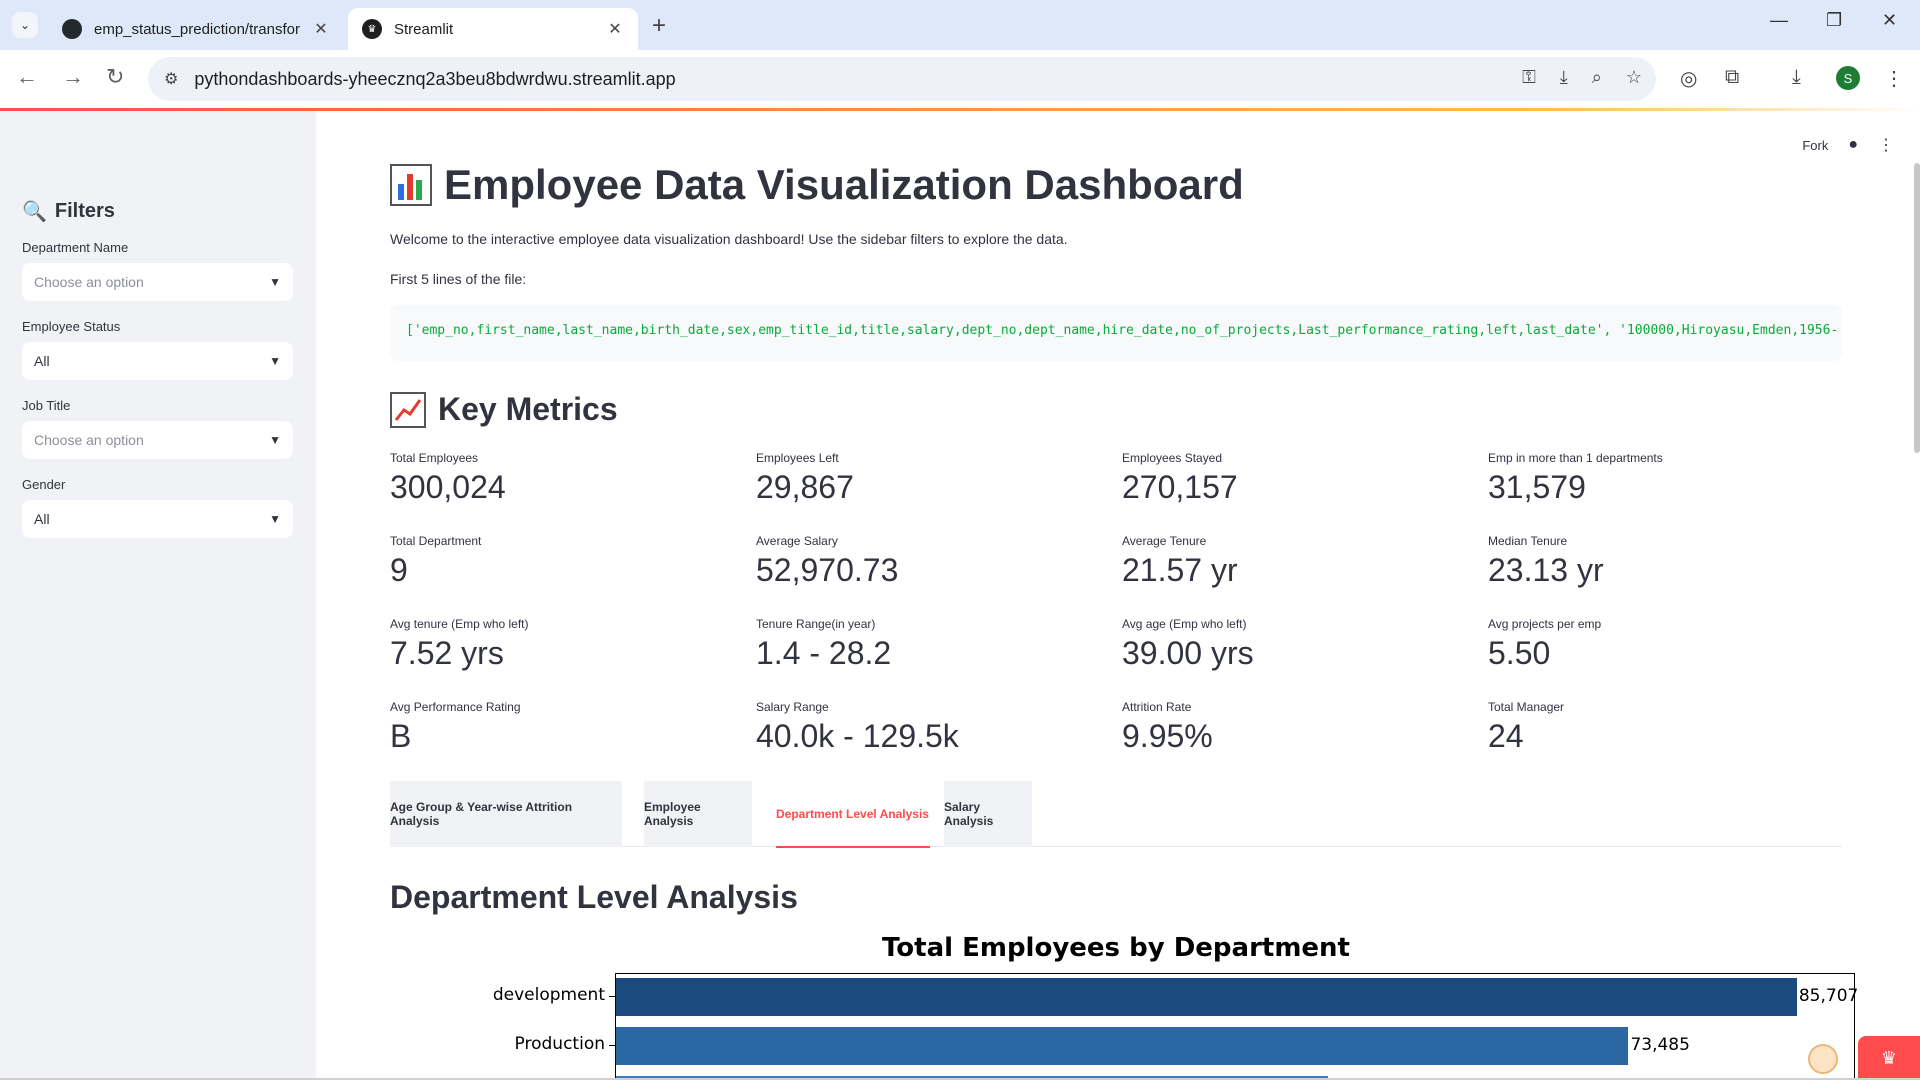  What do you see at coordinates (72, 29) in the screenshot?
I see `github-favicon-icon` at bounding box center [72, 29].